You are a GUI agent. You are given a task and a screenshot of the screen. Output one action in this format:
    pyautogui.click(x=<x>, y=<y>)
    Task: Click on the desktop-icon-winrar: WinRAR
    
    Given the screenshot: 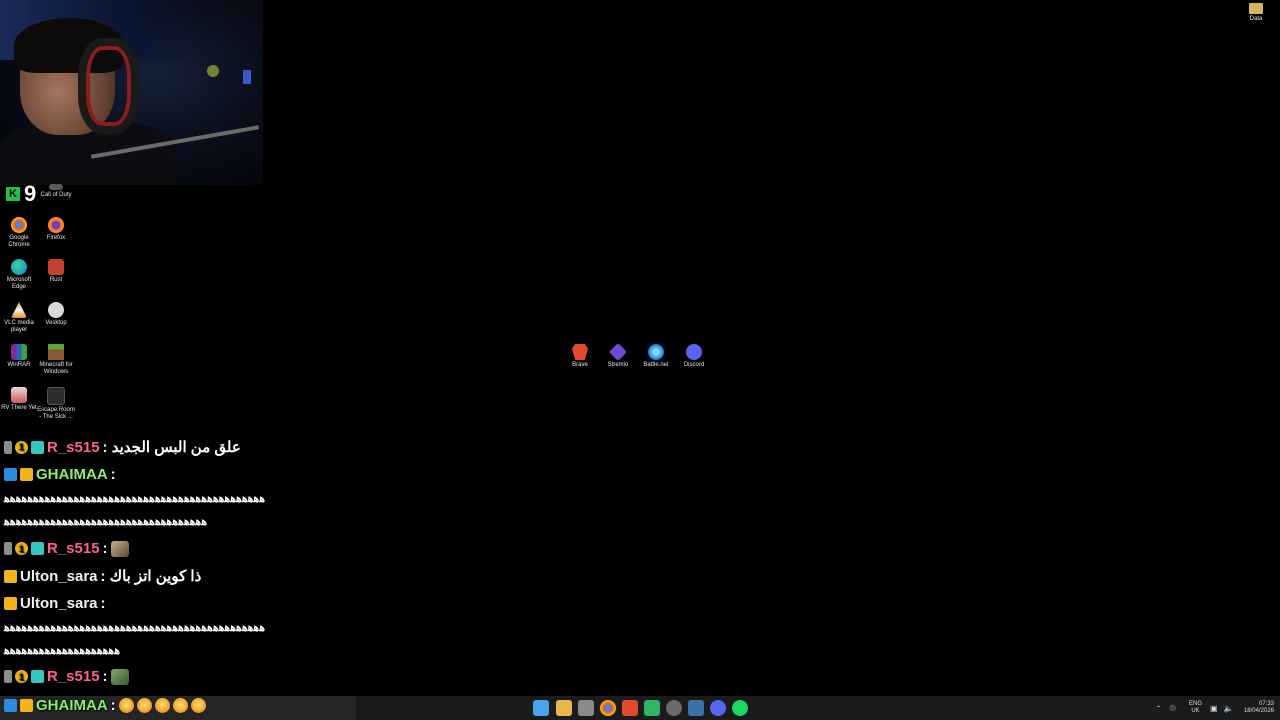 What is the action you would take?
    pyautogui.click(x=19, y=356)
    